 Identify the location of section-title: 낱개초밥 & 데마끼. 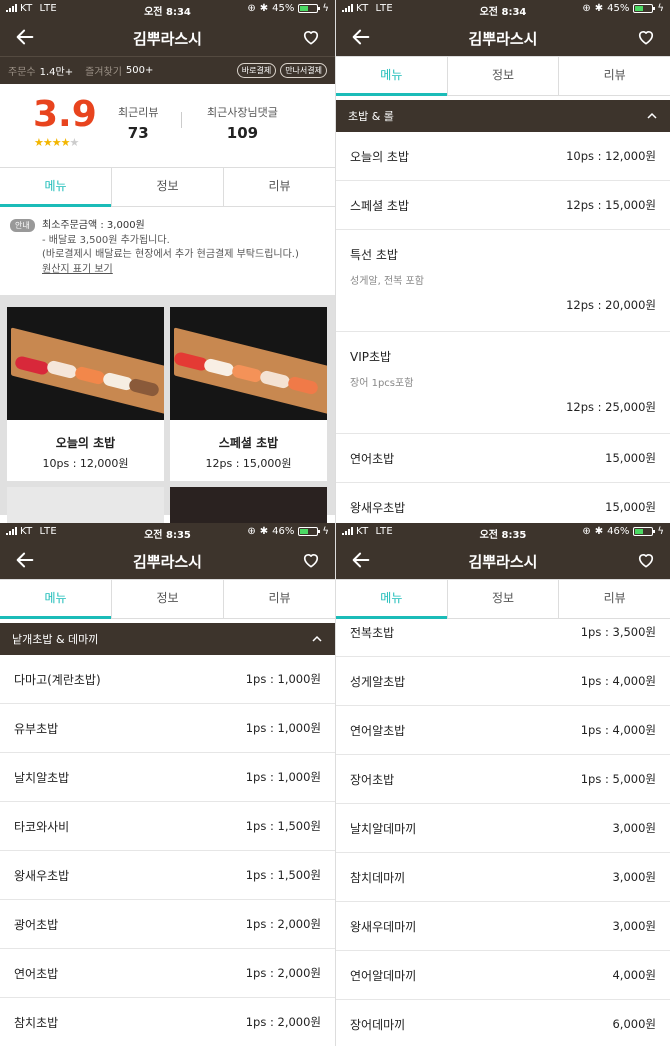
(55, 639).